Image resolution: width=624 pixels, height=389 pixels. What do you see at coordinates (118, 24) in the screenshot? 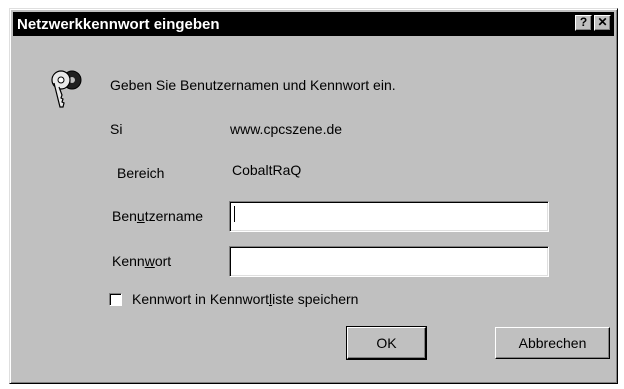
I see `dialog-title: Netzwerkkennwort eingeben` at bounding box center [118, 24].